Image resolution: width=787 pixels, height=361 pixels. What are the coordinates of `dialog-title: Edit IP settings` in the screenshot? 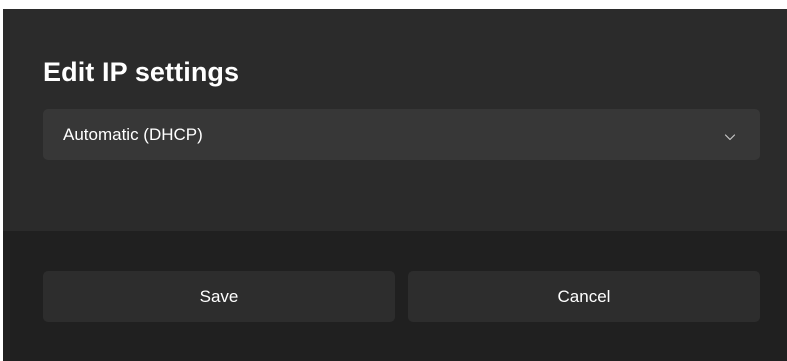 It's located at (141, 72).